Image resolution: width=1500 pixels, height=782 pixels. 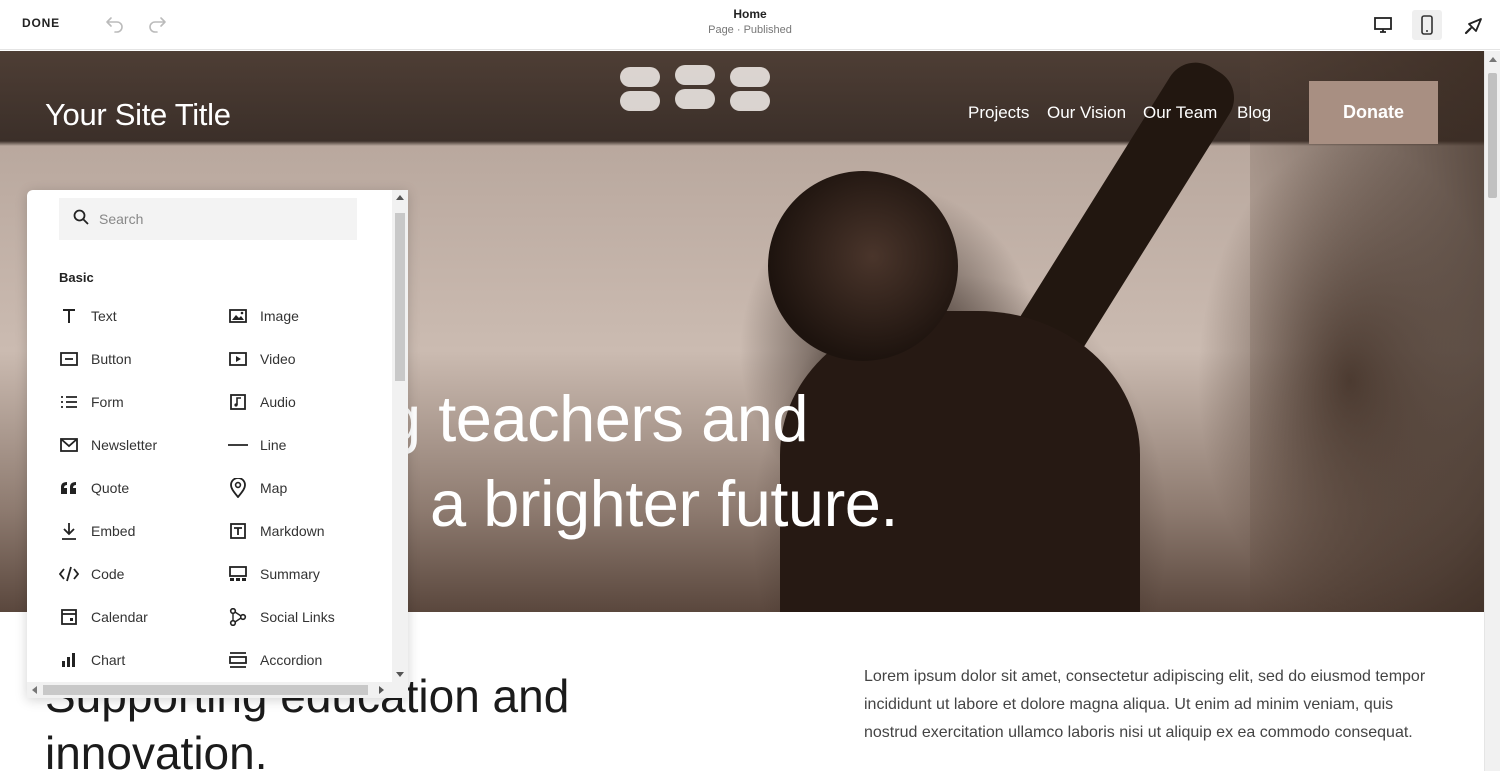 What do you see at coordinates (69, 531) in the screenshot?
I see `embed-icon` at bounding box center [69, 531].